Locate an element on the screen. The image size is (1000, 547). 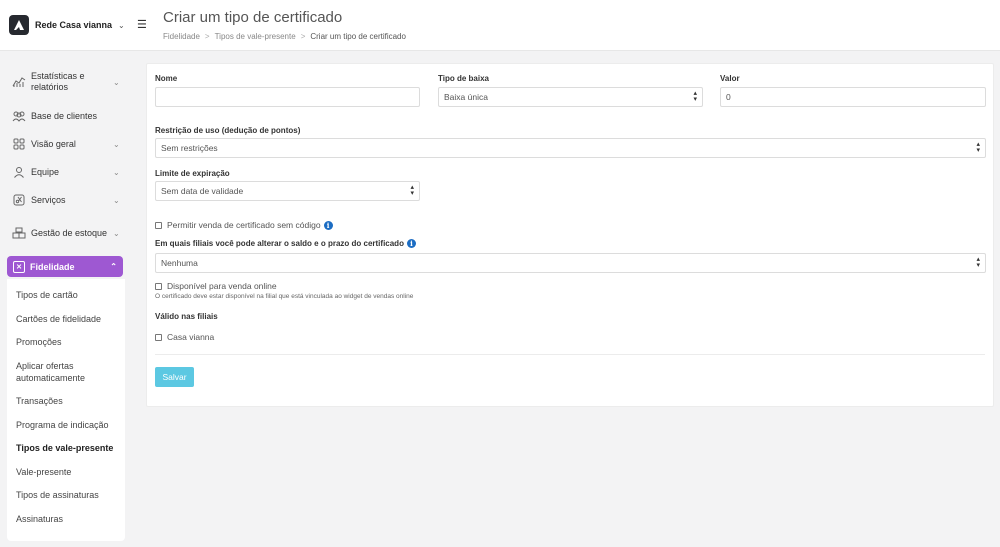
submenu-item-promocoes: Promoções is located at coordinates (39, 342).